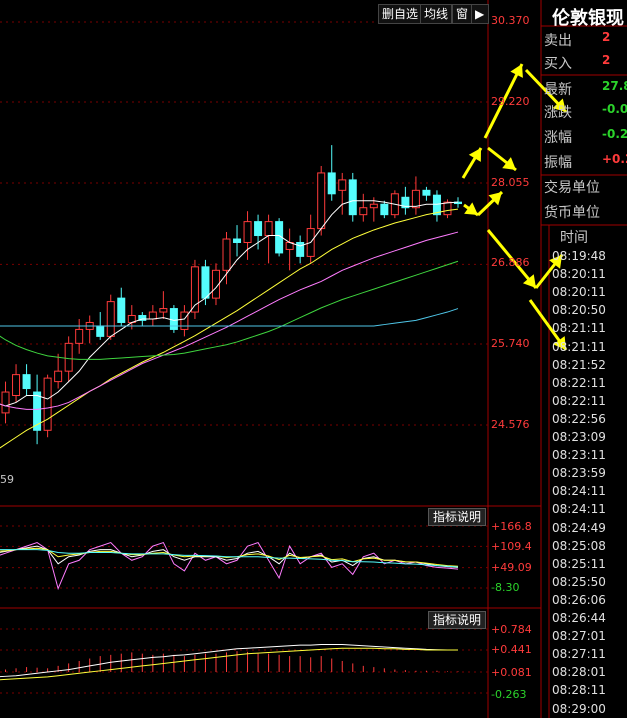  I want to click on price-tick: 30.370, so click(510, 20).